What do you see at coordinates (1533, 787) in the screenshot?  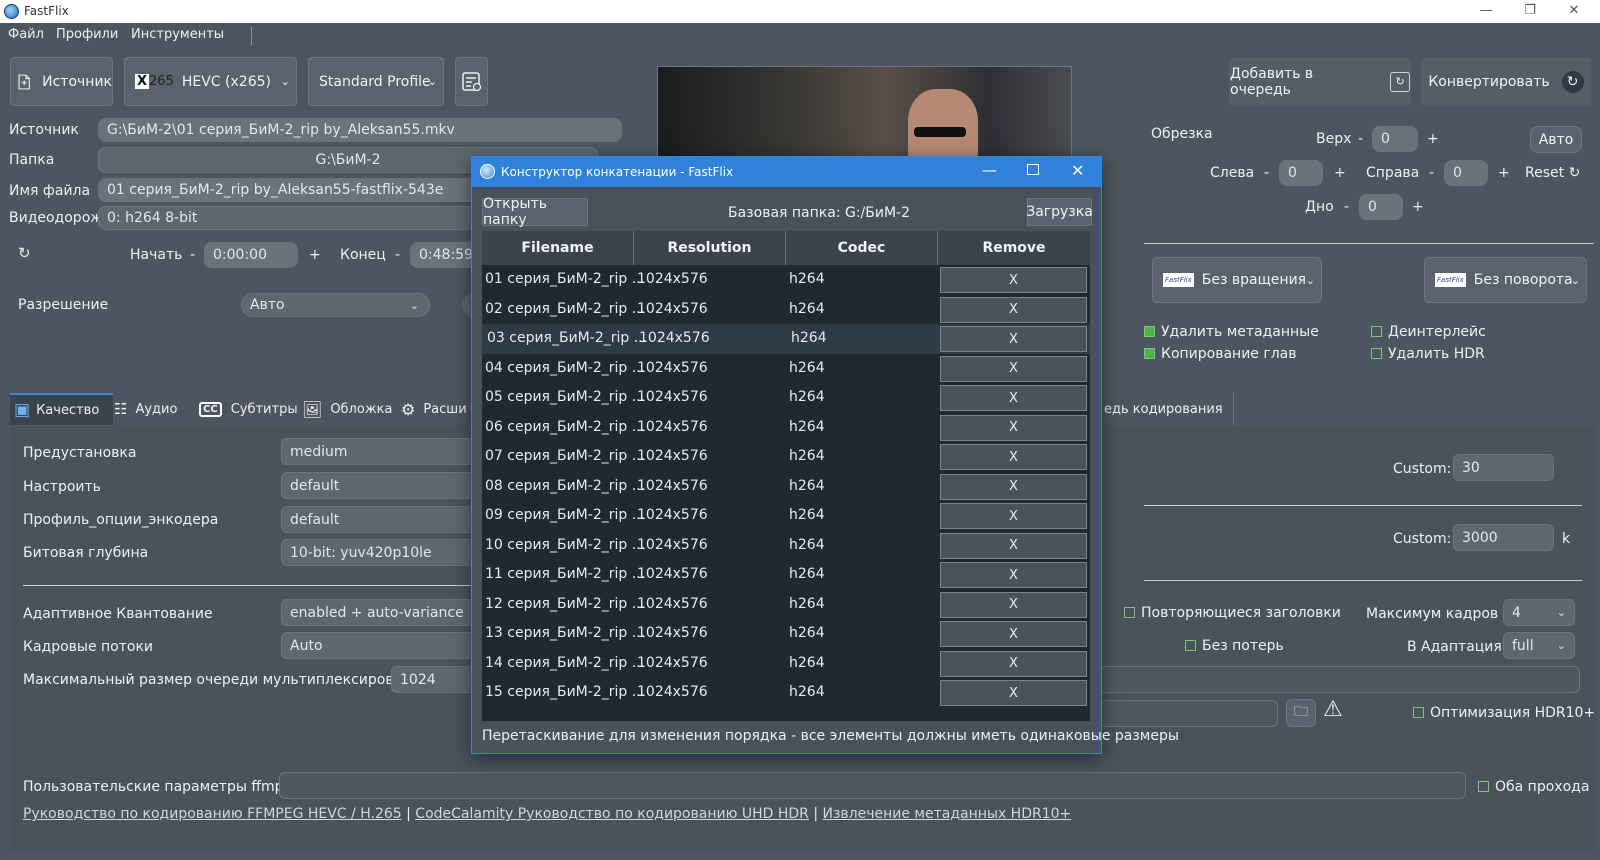 I see `both-passes-checkbox: Оба прохода` at bounding box center [1533, 787].